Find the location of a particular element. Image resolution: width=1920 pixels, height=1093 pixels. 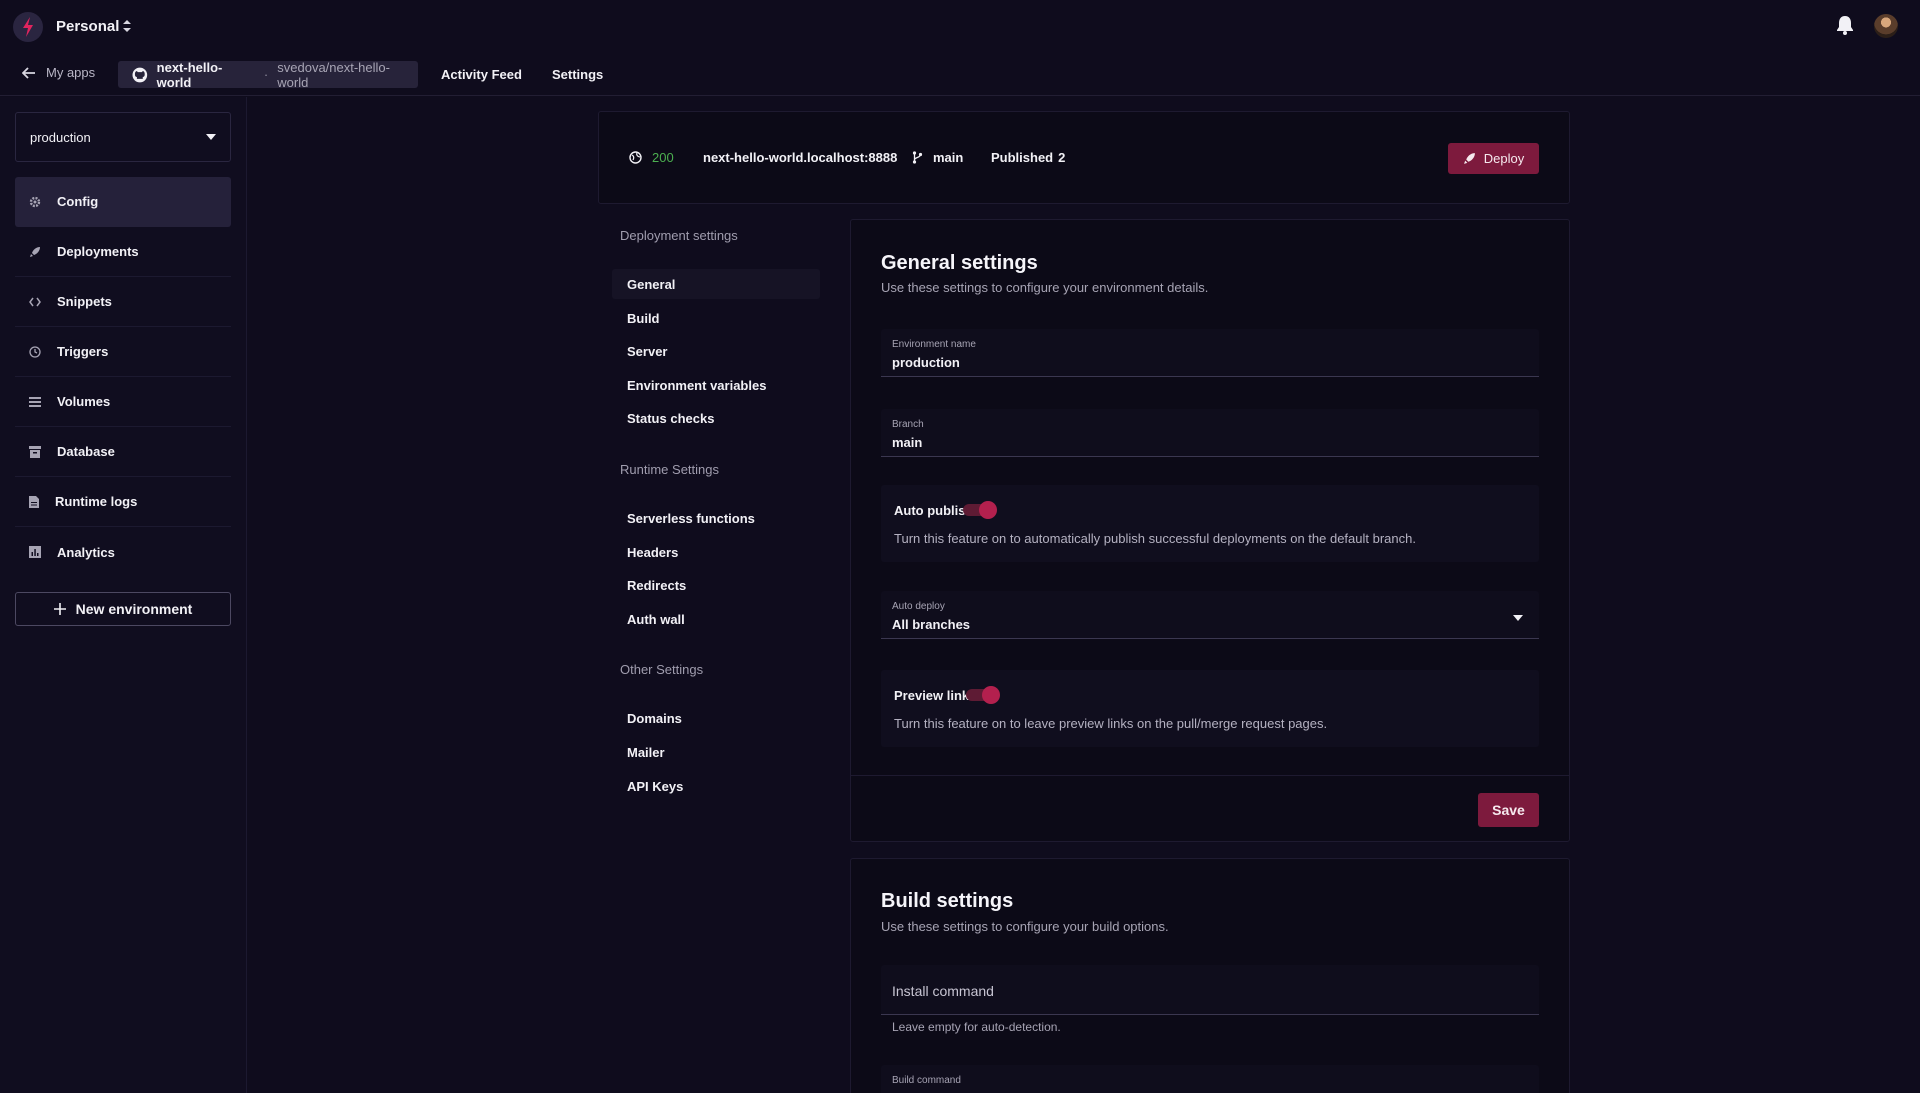

tab-settings: Settings is located at coordinates (577, 74).